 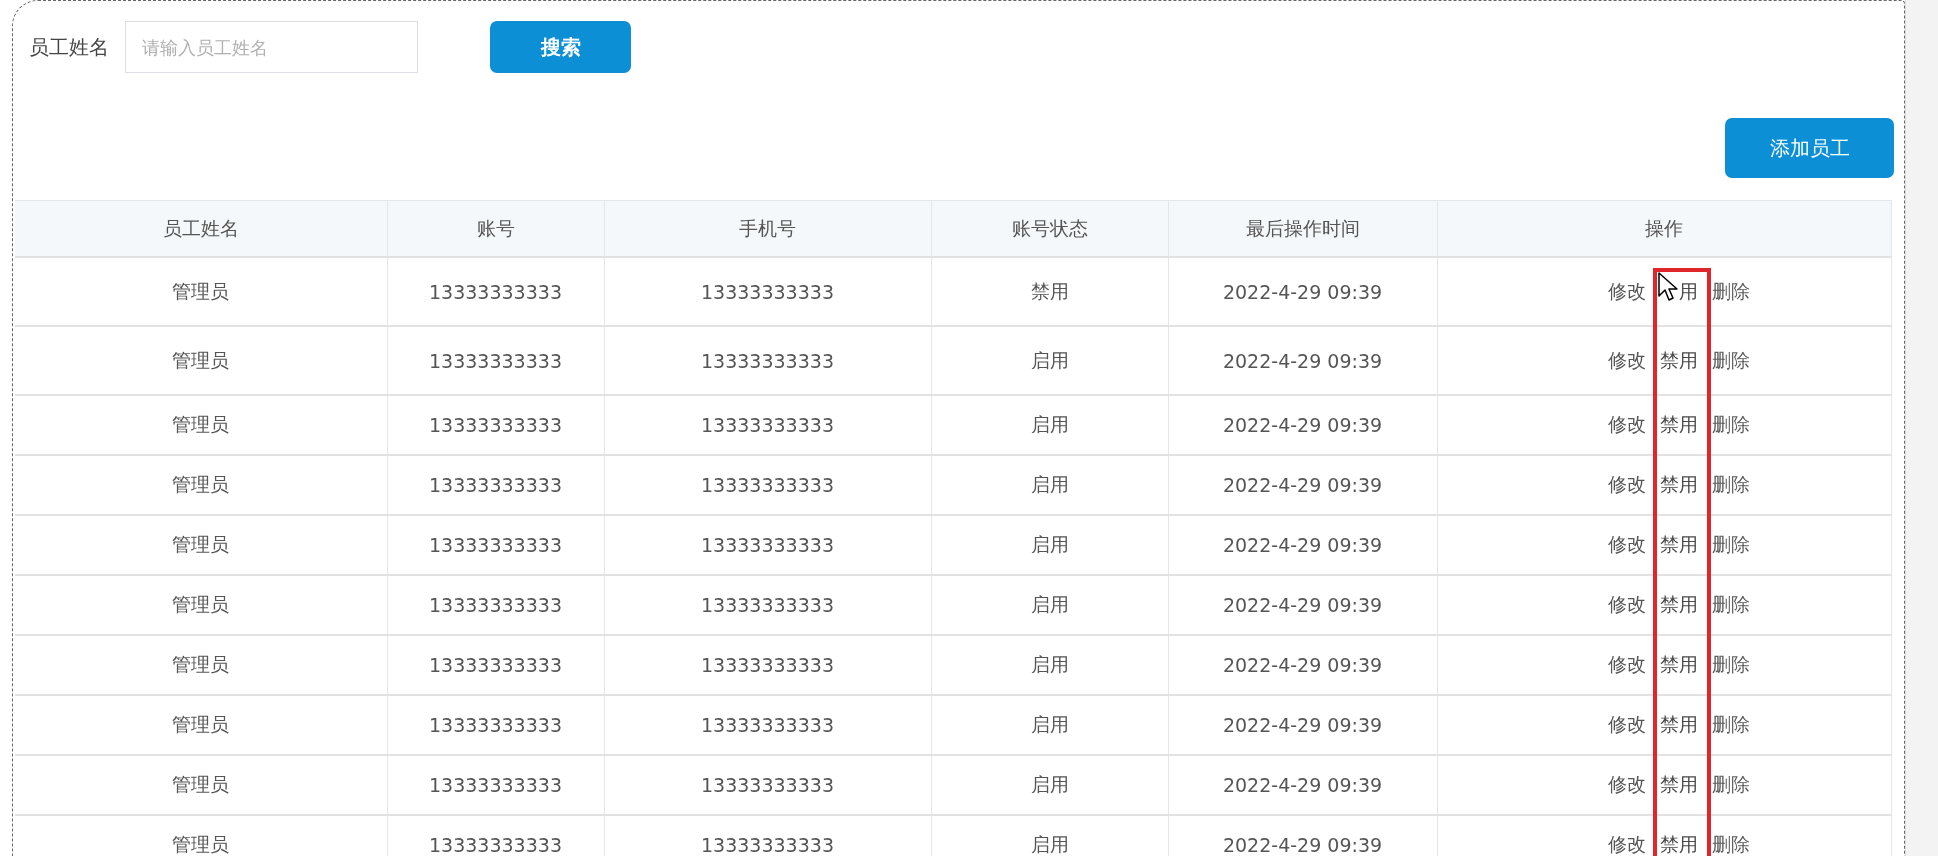 What do you see at coordinates (1664, 228) in the screenshot?
I see `column-header: 操作` at bounding box center [1664, 228].